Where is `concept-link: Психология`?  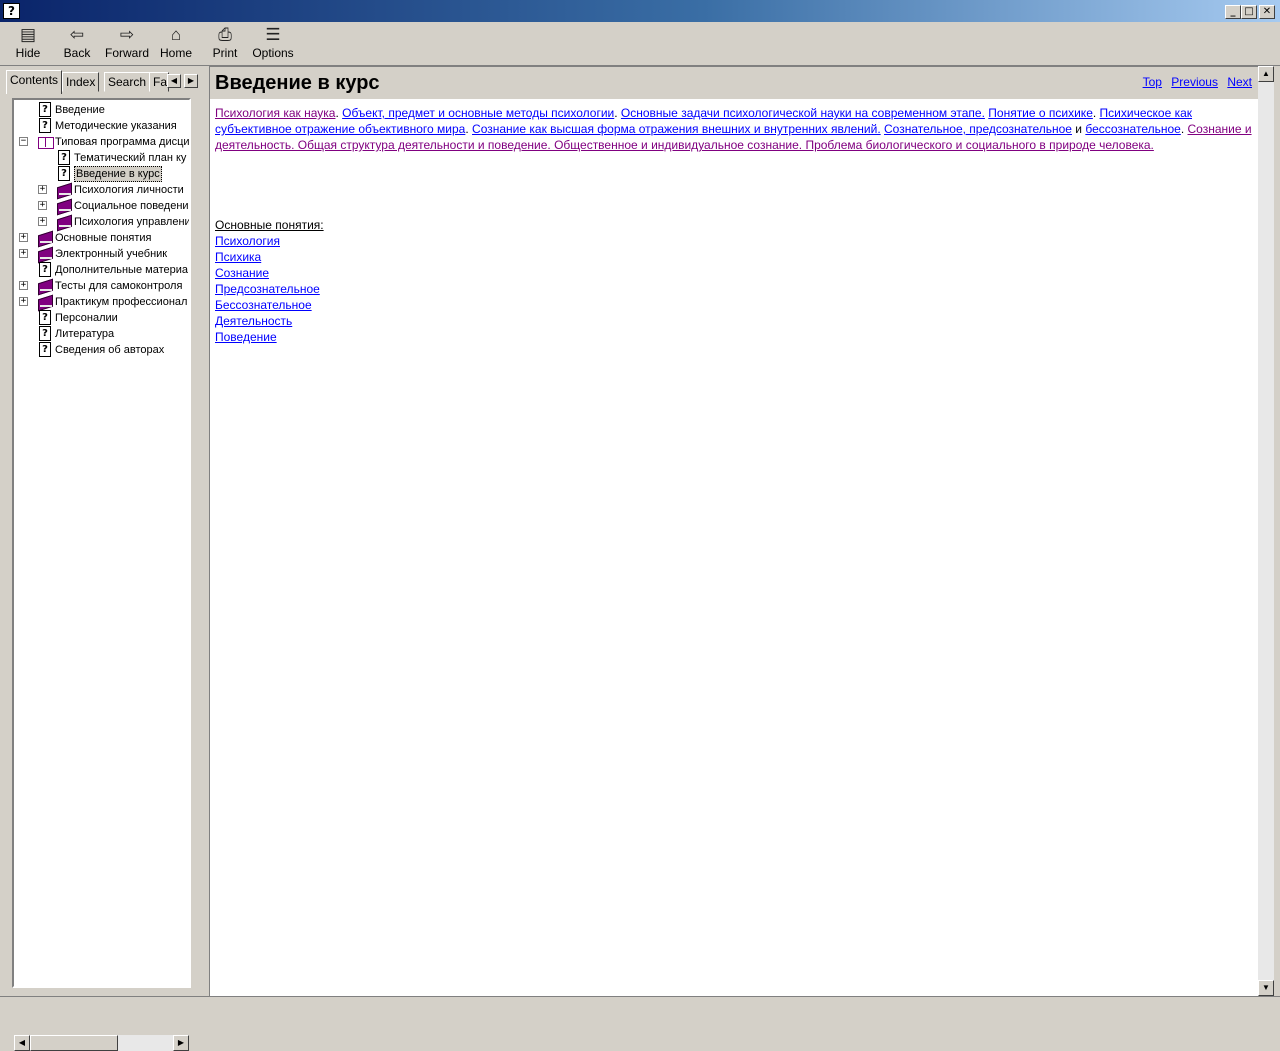
concept-link: Психология is located at coordinates (269, 241).